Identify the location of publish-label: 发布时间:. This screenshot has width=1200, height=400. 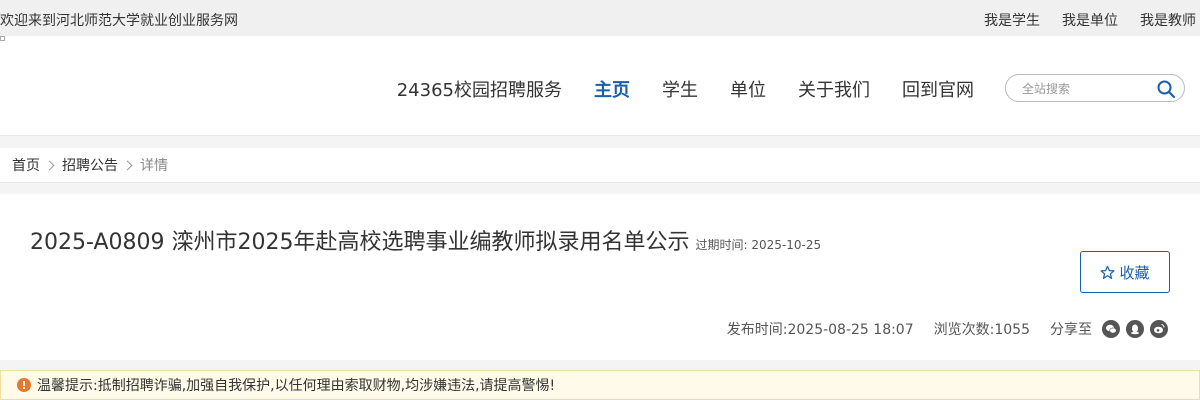
(757, 330).